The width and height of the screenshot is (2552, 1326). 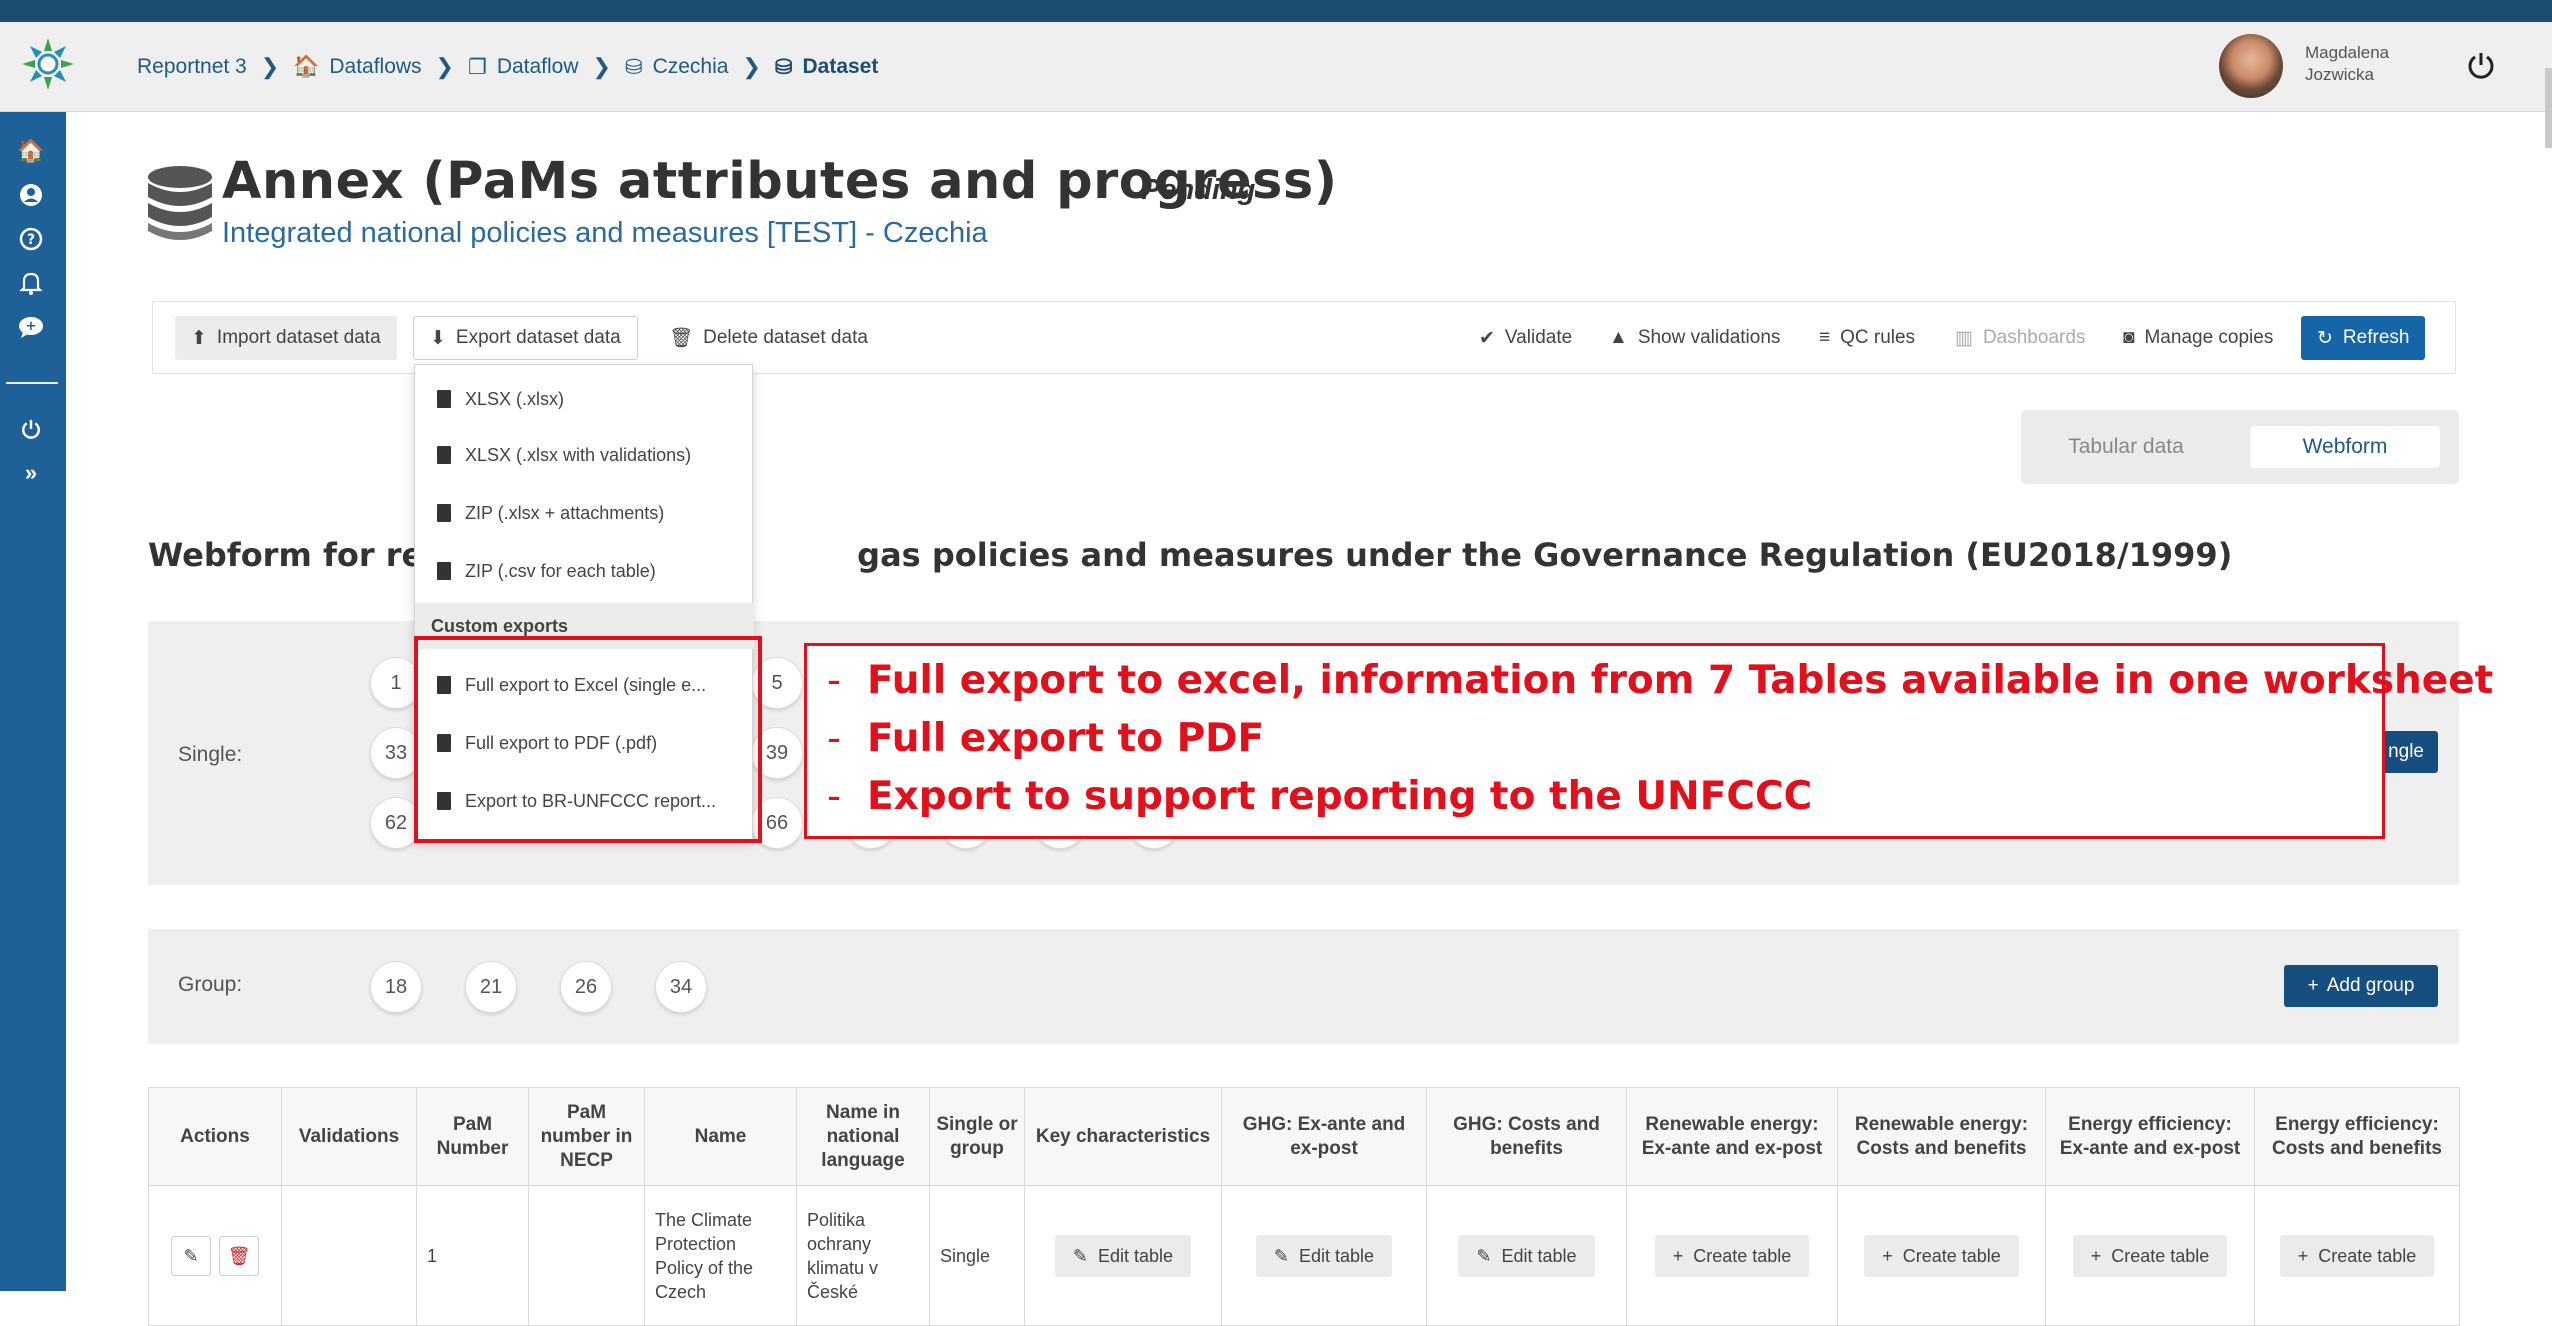 I want to click on qc-rules-button: ≡ QC rules, so click(x=1867, y=338).